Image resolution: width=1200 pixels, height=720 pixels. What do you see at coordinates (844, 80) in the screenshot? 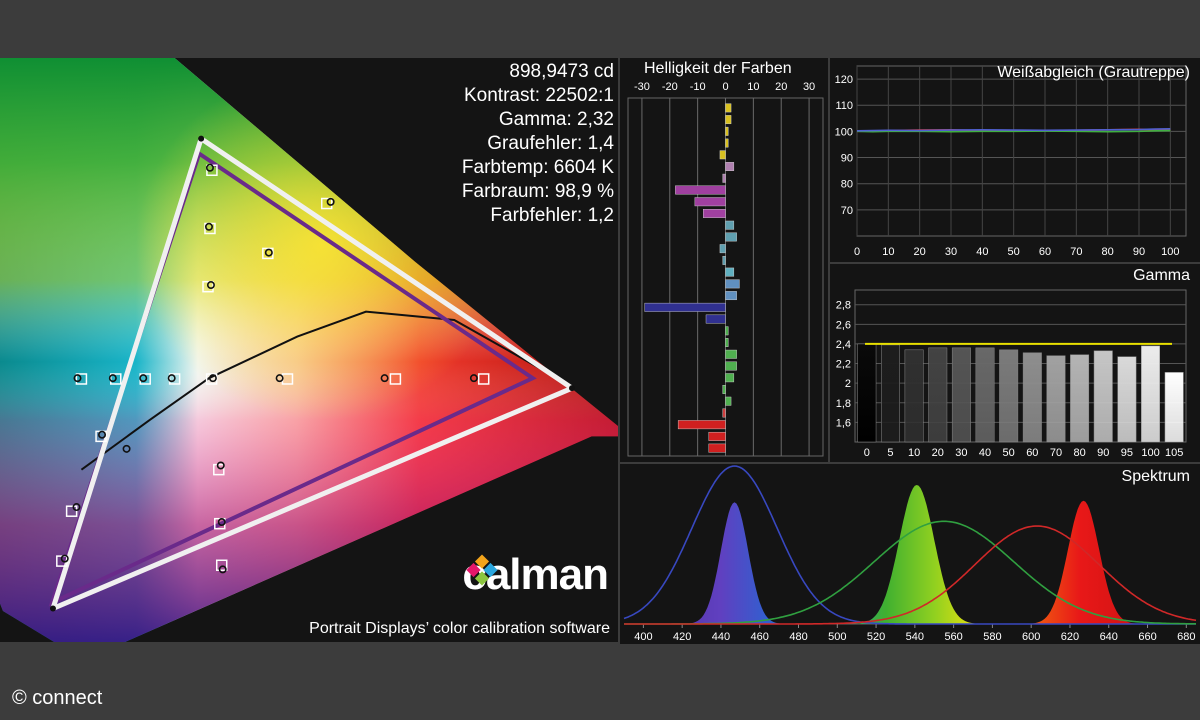
I see `y-tick-label: 120` at bounding box center [844, 80].